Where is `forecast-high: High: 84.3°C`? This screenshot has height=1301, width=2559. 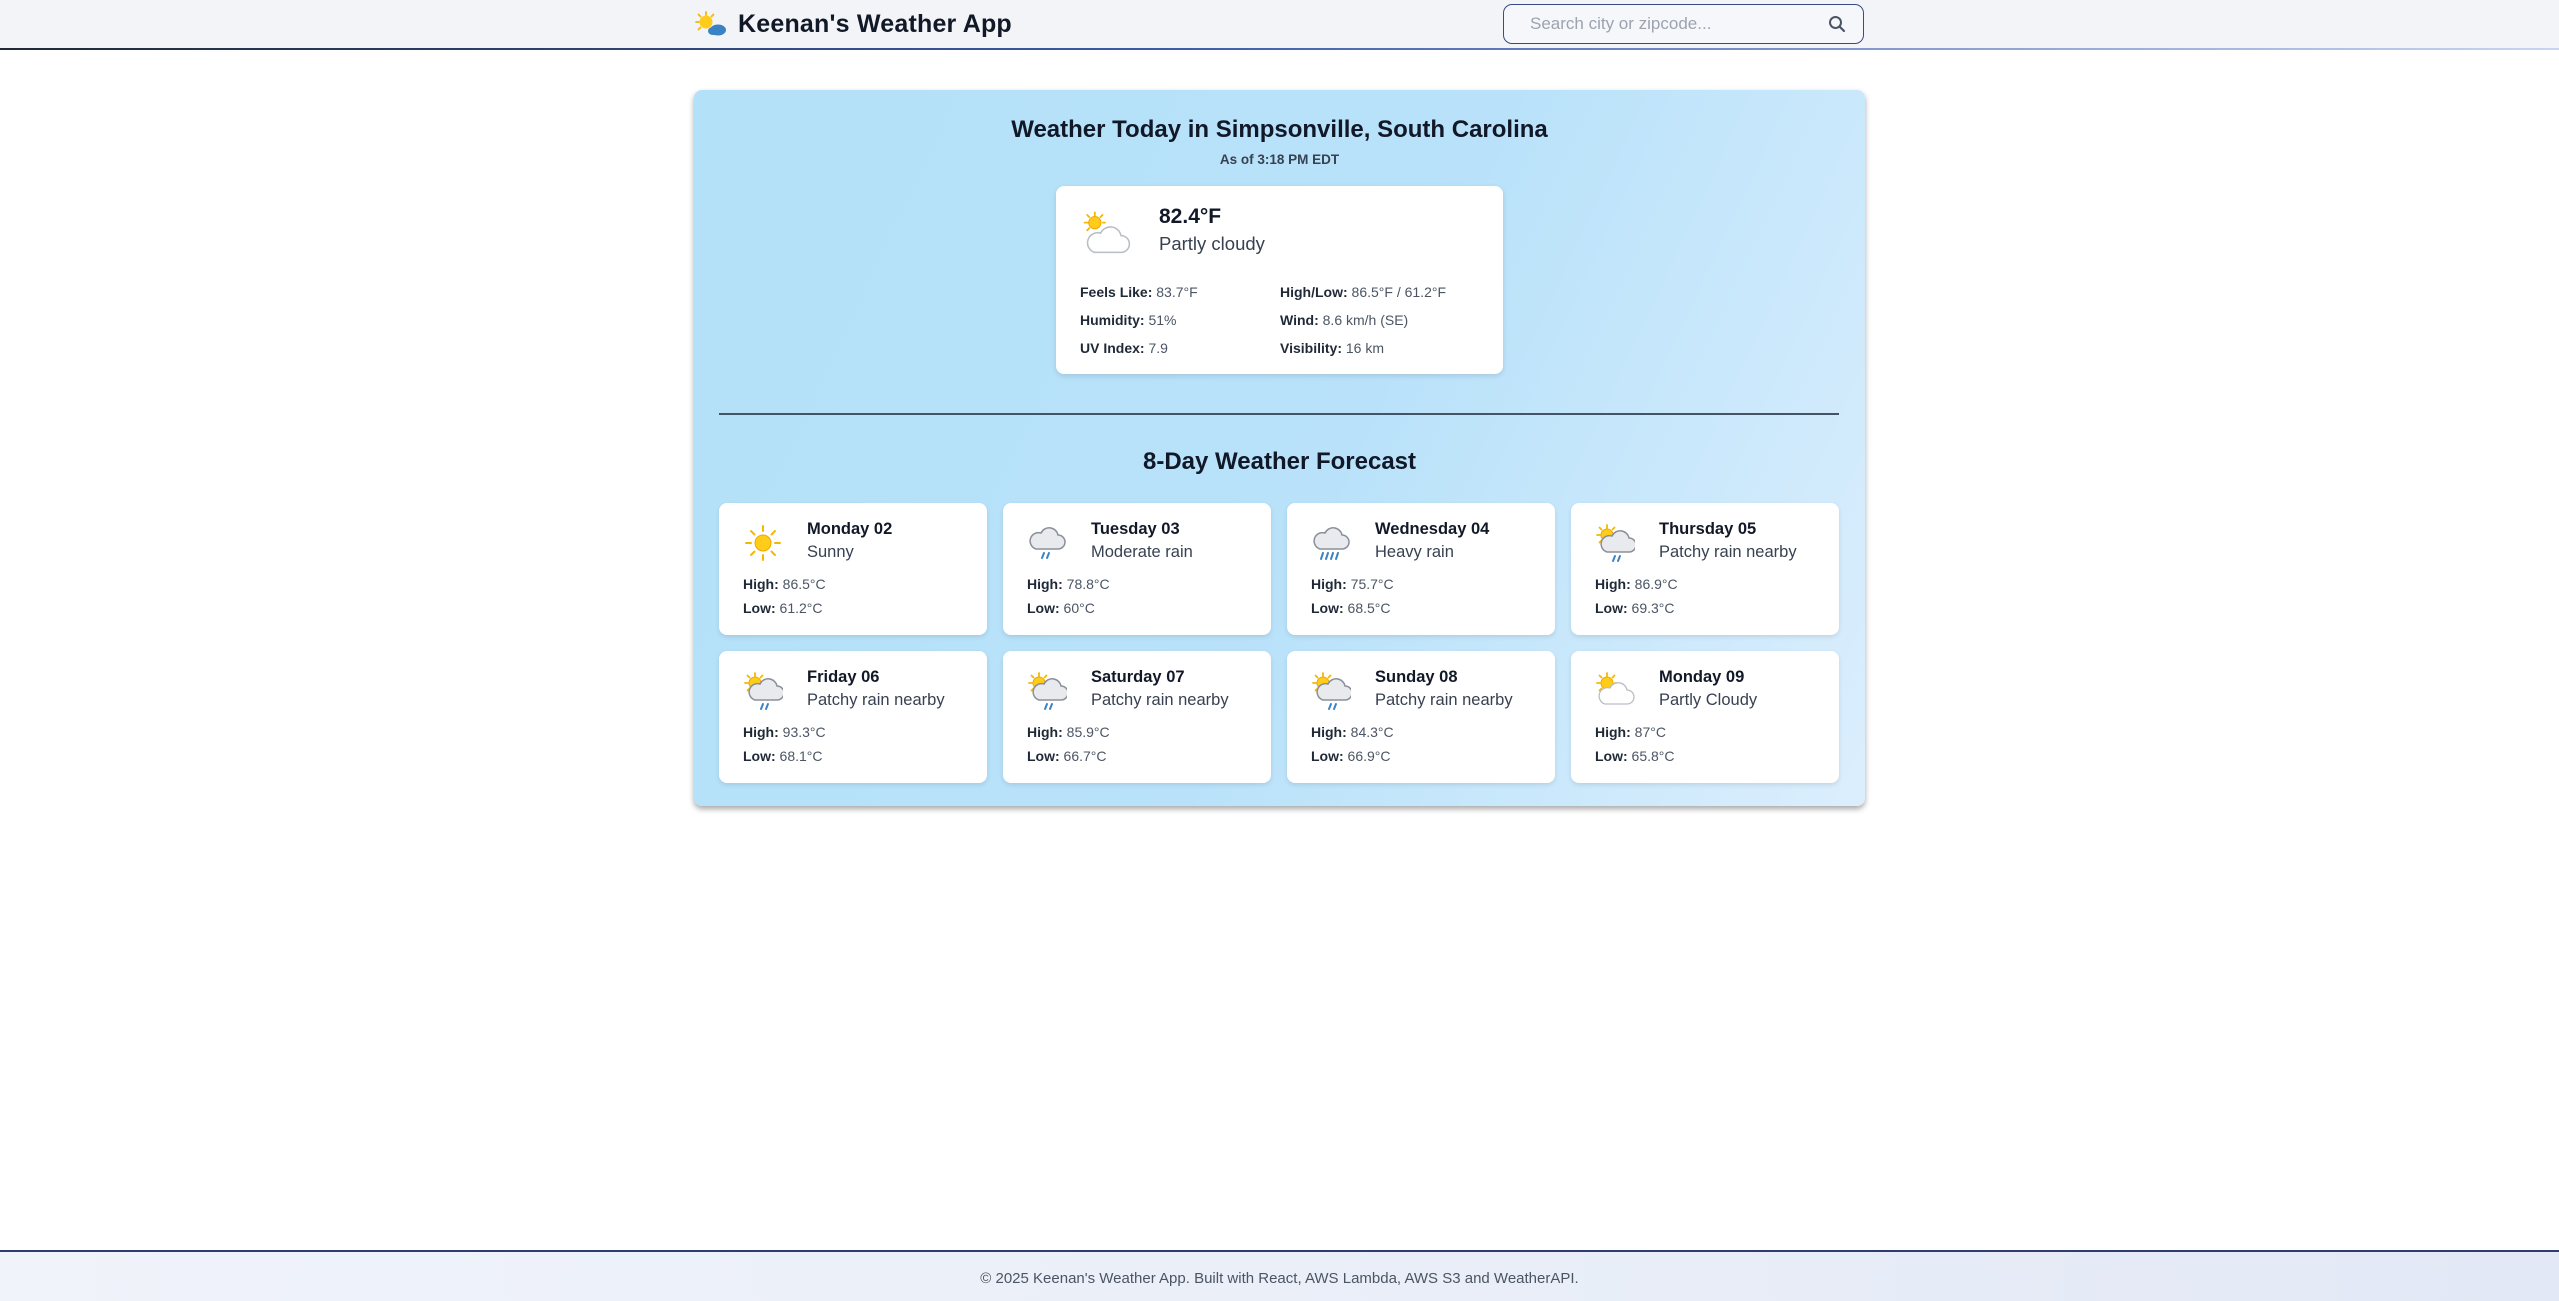 forecast-high: High: 84.3°C is located at coordinates (1352, 732).